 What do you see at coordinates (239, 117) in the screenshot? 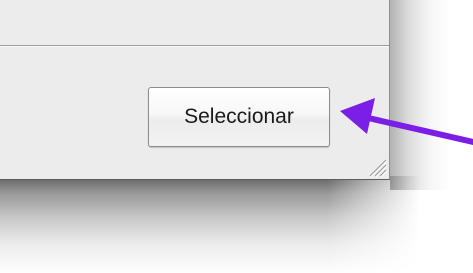
I see `select-button: Seleccionar` at bounding box center [239, 117].